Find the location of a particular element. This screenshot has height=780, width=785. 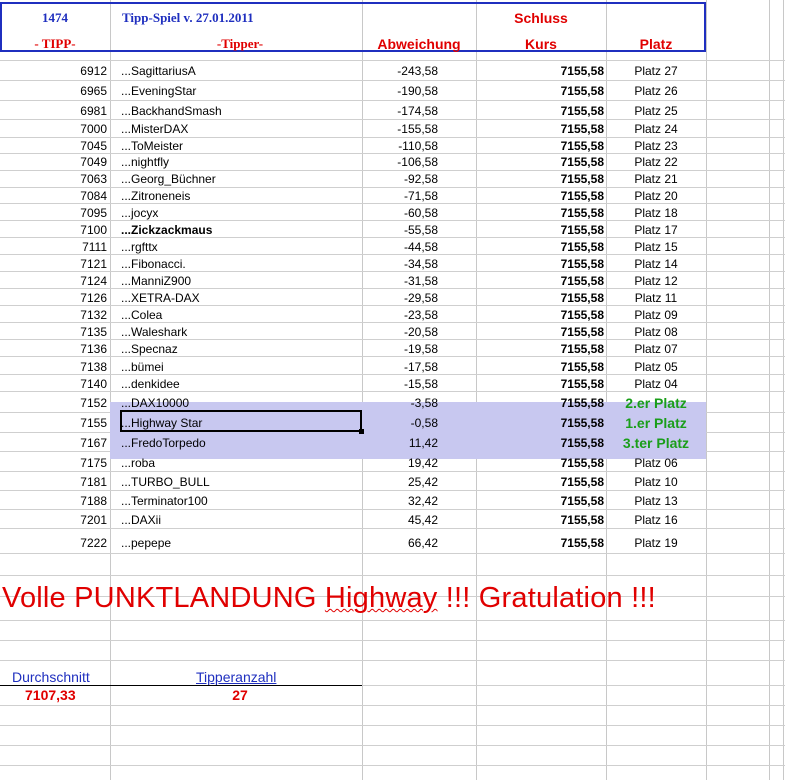

cell-tipp: 7188 is located at coordinates (53, 501).